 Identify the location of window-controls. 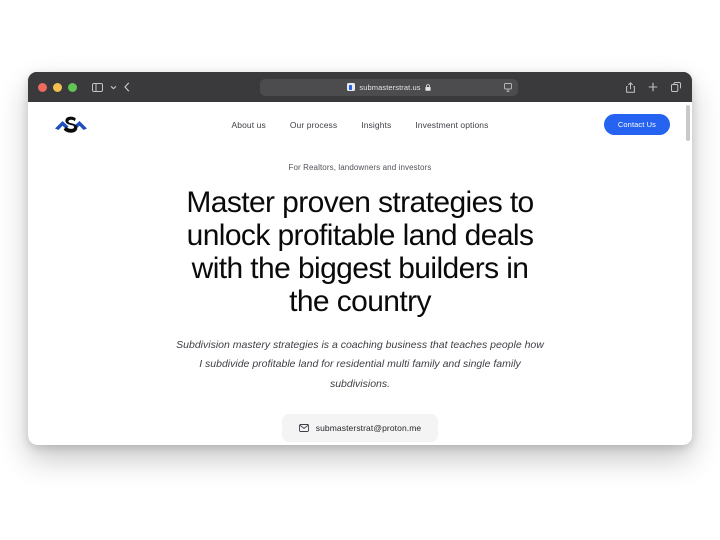
(57, 87).